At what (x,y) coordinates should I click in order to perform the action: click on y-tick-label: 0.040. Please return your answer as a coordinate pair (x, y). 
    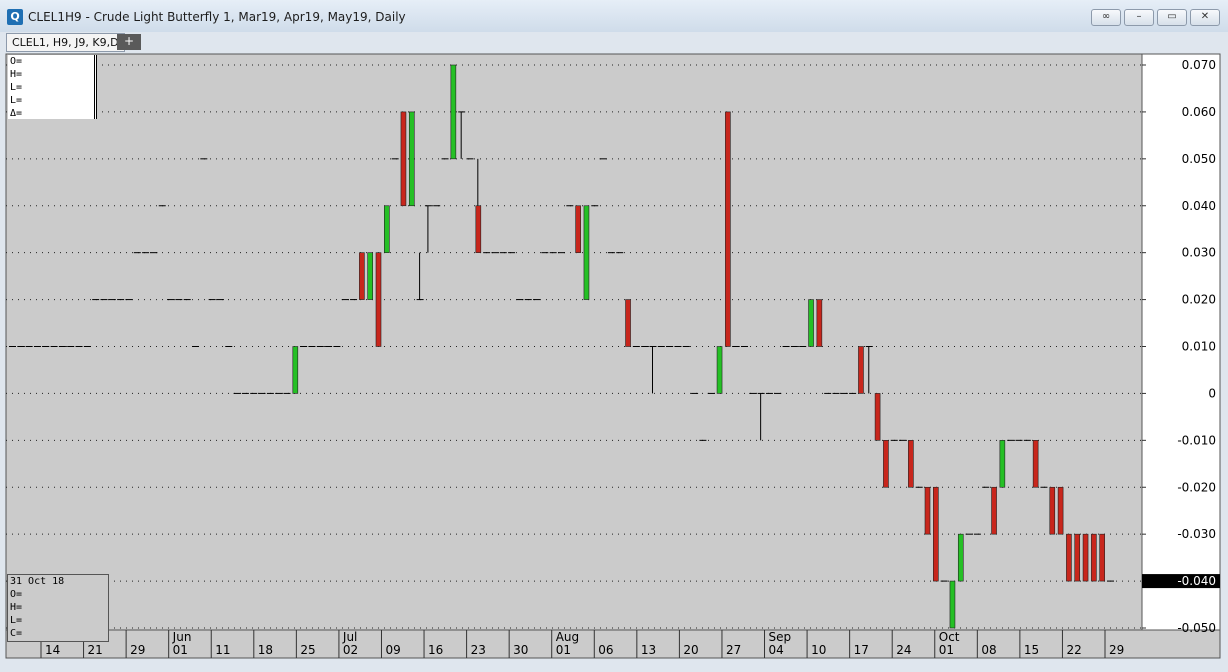
    Looking at the image, I should click on (1199, 206).